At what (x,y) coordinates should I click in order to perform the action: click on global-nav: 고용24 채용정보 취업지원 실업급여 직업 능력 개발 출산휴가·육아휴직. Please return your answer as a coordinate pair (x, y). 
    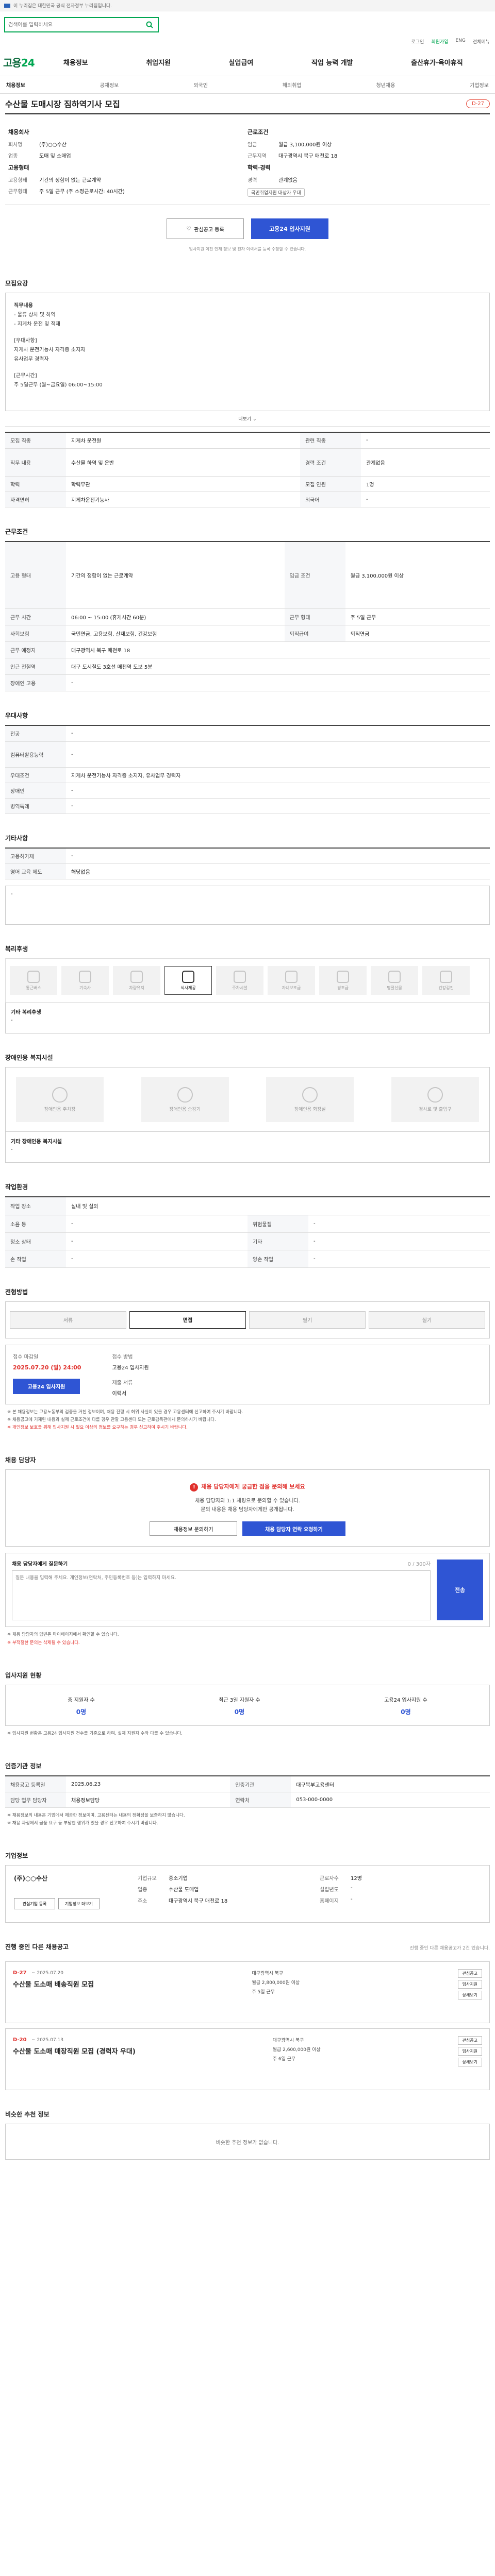
    Looking at the image, I should click on (247, 62).